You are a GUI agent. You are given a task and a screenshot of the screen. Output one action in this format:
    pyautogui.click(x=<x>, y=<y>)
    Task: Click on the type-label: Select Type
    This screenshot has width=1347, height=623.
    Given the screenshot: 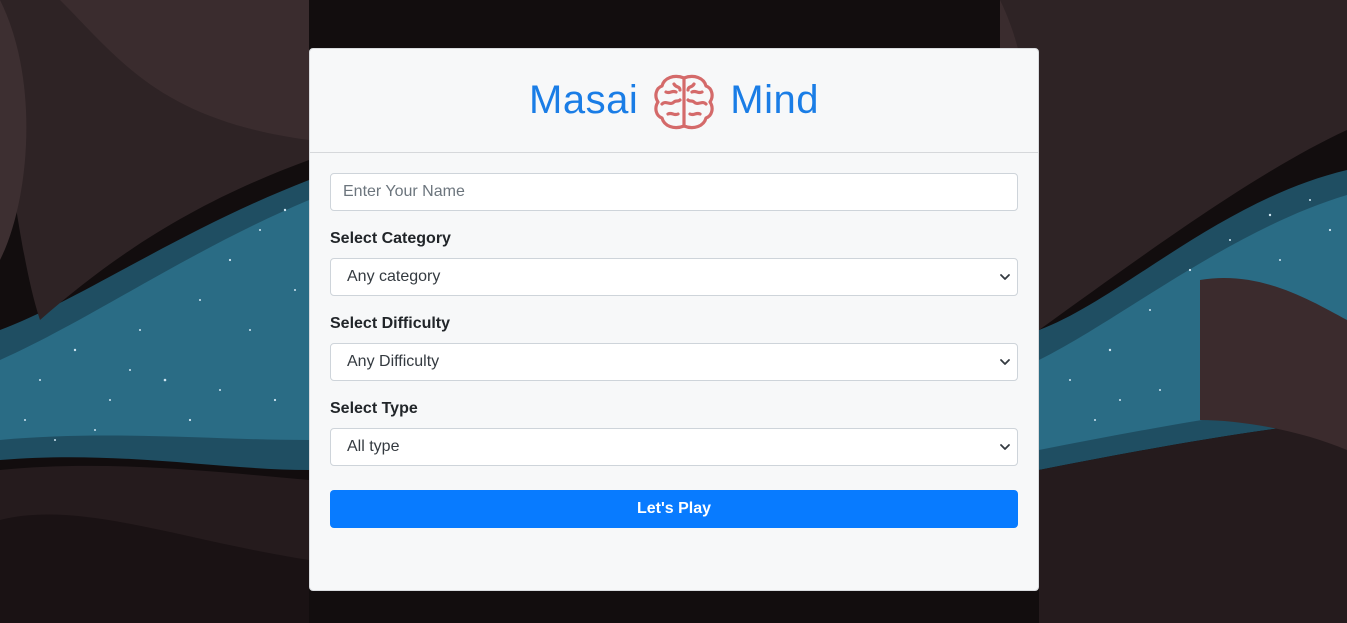 What is the action you would take?
    pyautogui.click(x=374, y=408)
    